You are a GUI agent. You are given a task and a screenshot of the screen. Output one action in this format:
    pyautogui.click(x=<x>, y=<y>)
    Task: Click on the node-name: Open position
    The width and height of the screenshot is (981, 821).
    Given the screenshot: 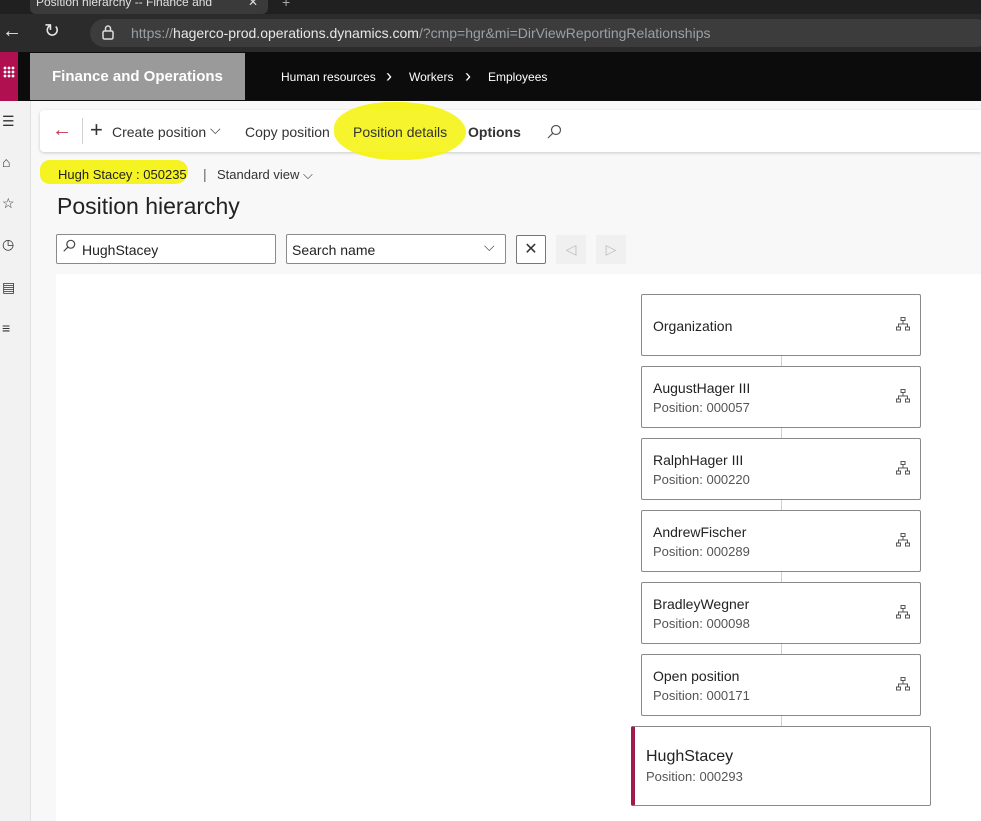 What is the action you would take?
    pyautogui.click(x=696, y=676)
    